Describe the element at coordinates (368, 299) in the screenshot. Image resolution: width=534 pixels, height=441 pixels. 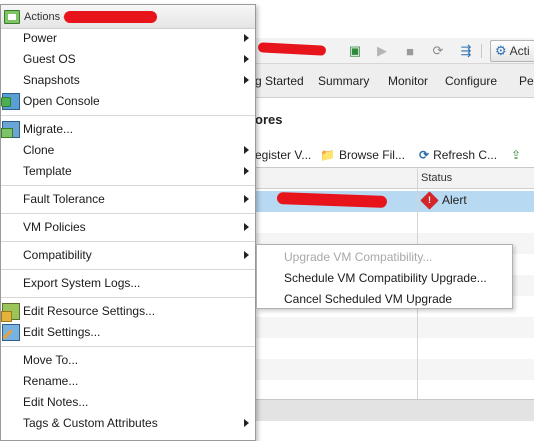
I see `submenu-item-cancel-scheduled-upgrade: Cancel Scheduled VM Upgrade` at that location.